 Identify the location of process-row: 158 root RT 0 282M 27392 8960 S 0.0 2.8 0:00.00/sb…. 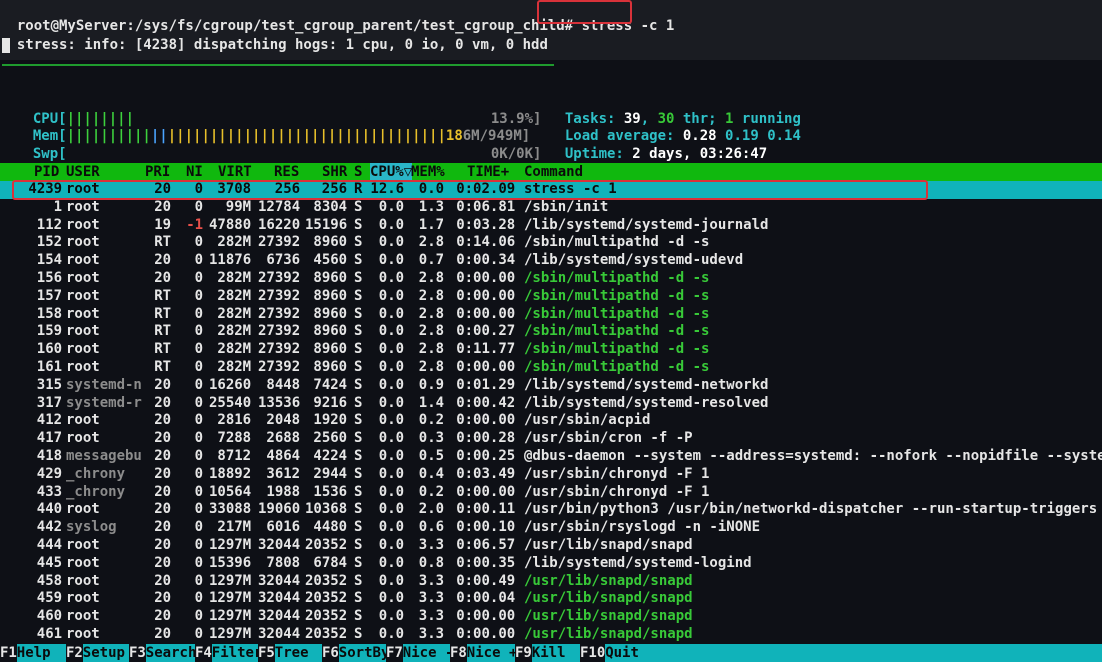
(551, 315).